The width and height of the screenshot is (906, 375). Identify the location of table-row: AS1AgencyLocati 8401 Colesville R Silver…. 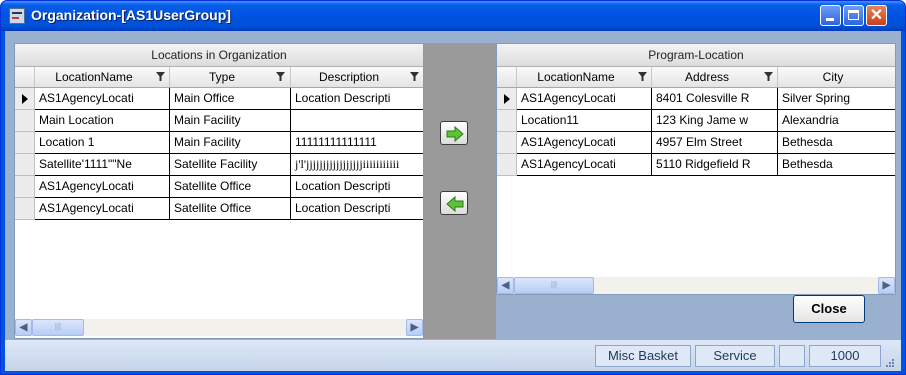
(696, 99).